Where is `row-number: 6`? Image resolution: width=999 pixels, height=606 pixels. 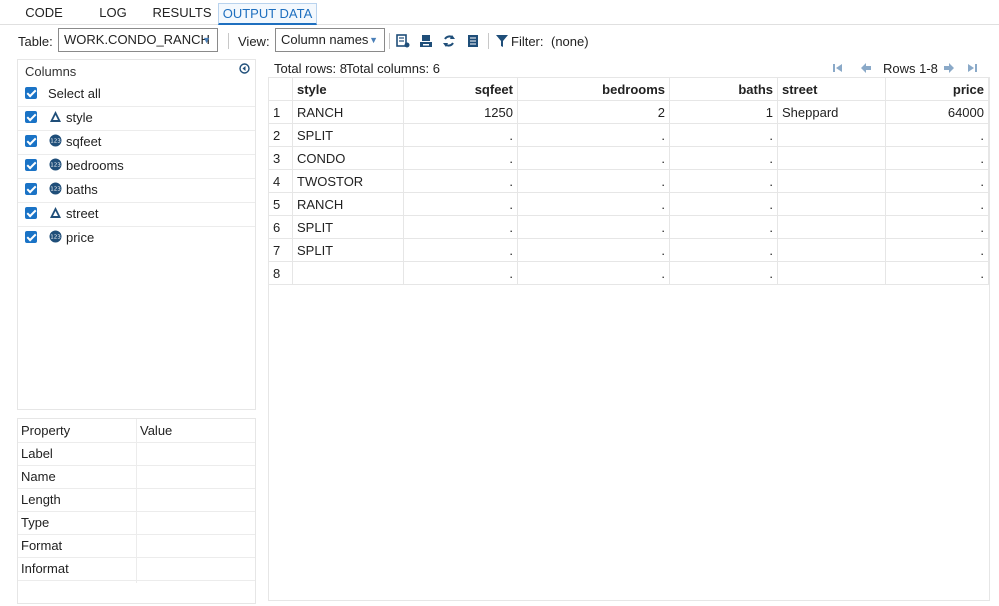 row-number: 6 is located at coordinates (281, 227).